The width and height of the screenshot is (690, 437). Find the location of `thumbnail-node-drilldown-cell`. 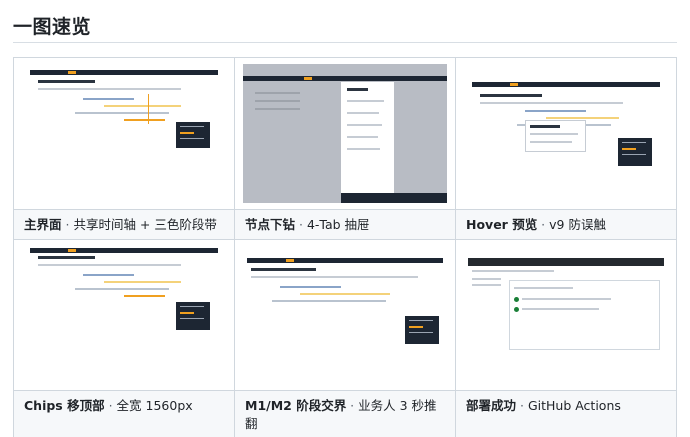

thumbnail-node-drilldown-cell is located at coordinates (345, 133).